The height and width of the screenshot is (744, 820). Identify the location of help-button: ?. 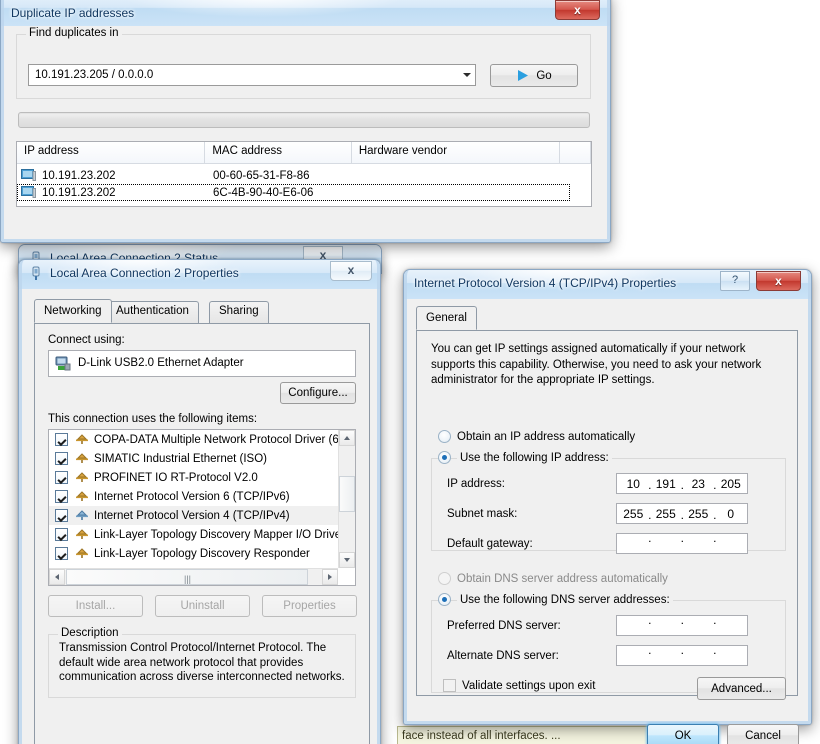
(735, 281).